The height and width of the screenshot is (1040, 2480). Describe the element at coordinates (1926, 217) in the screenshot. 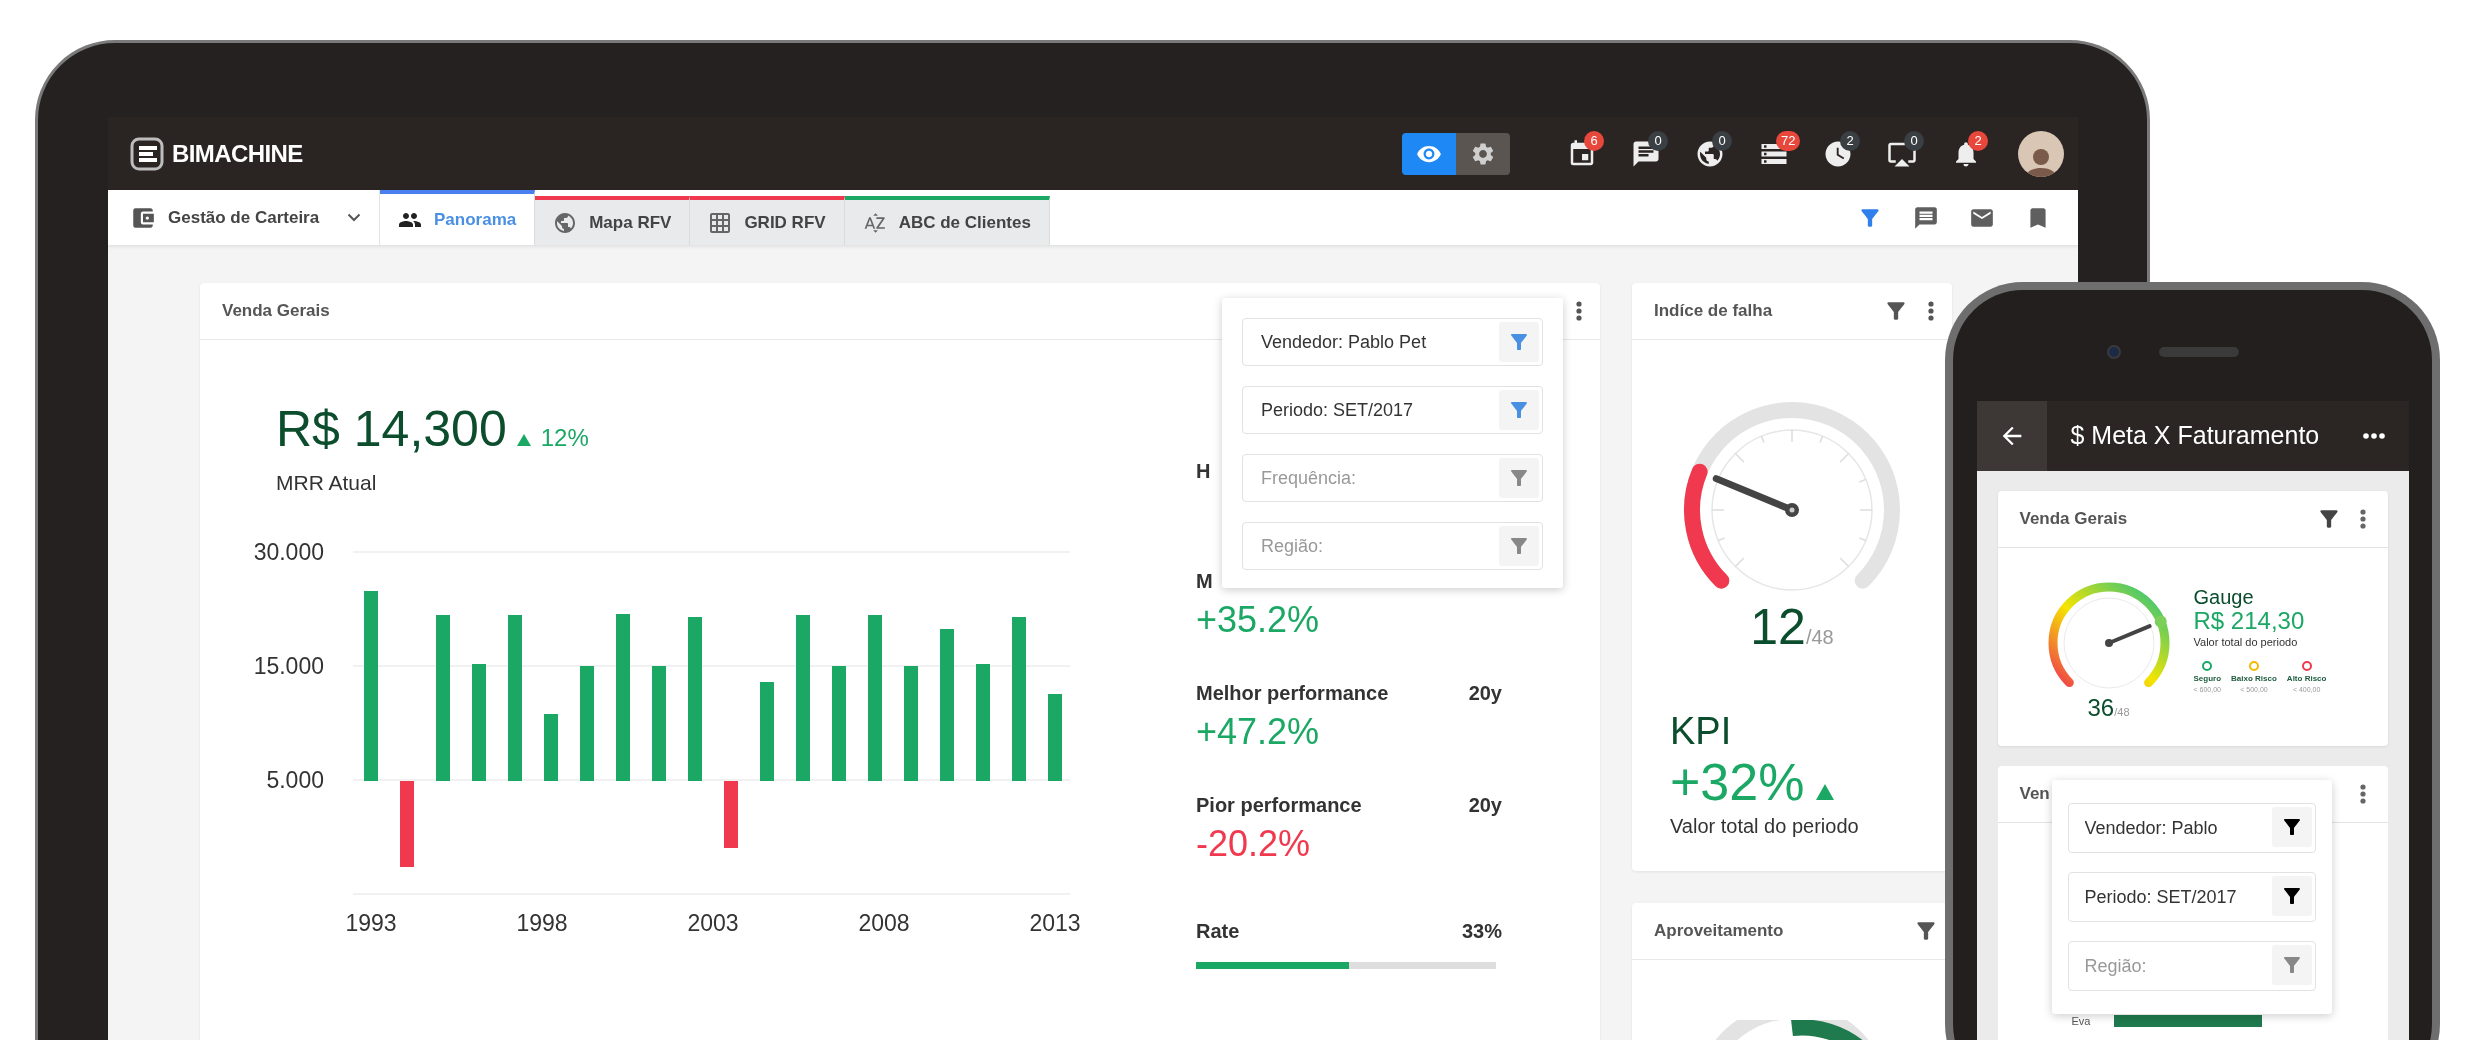

I see `comment-icon` at that location.